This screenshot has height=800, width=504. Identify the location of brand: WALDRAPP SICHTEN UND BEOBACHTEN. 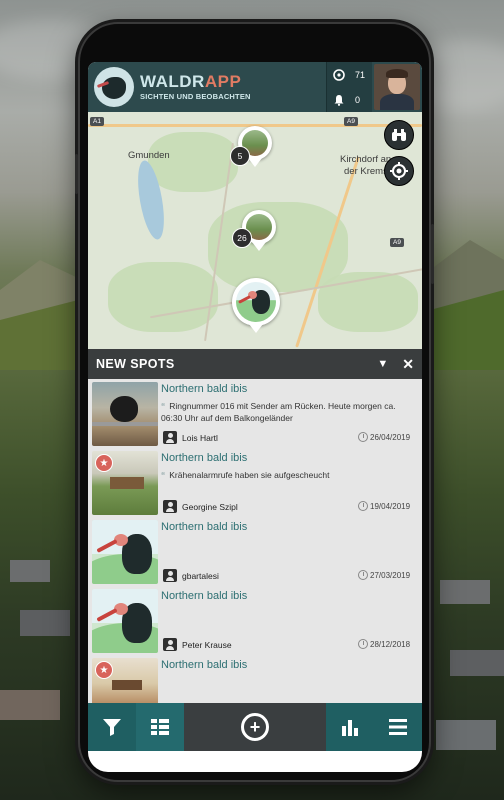
(195, 87).